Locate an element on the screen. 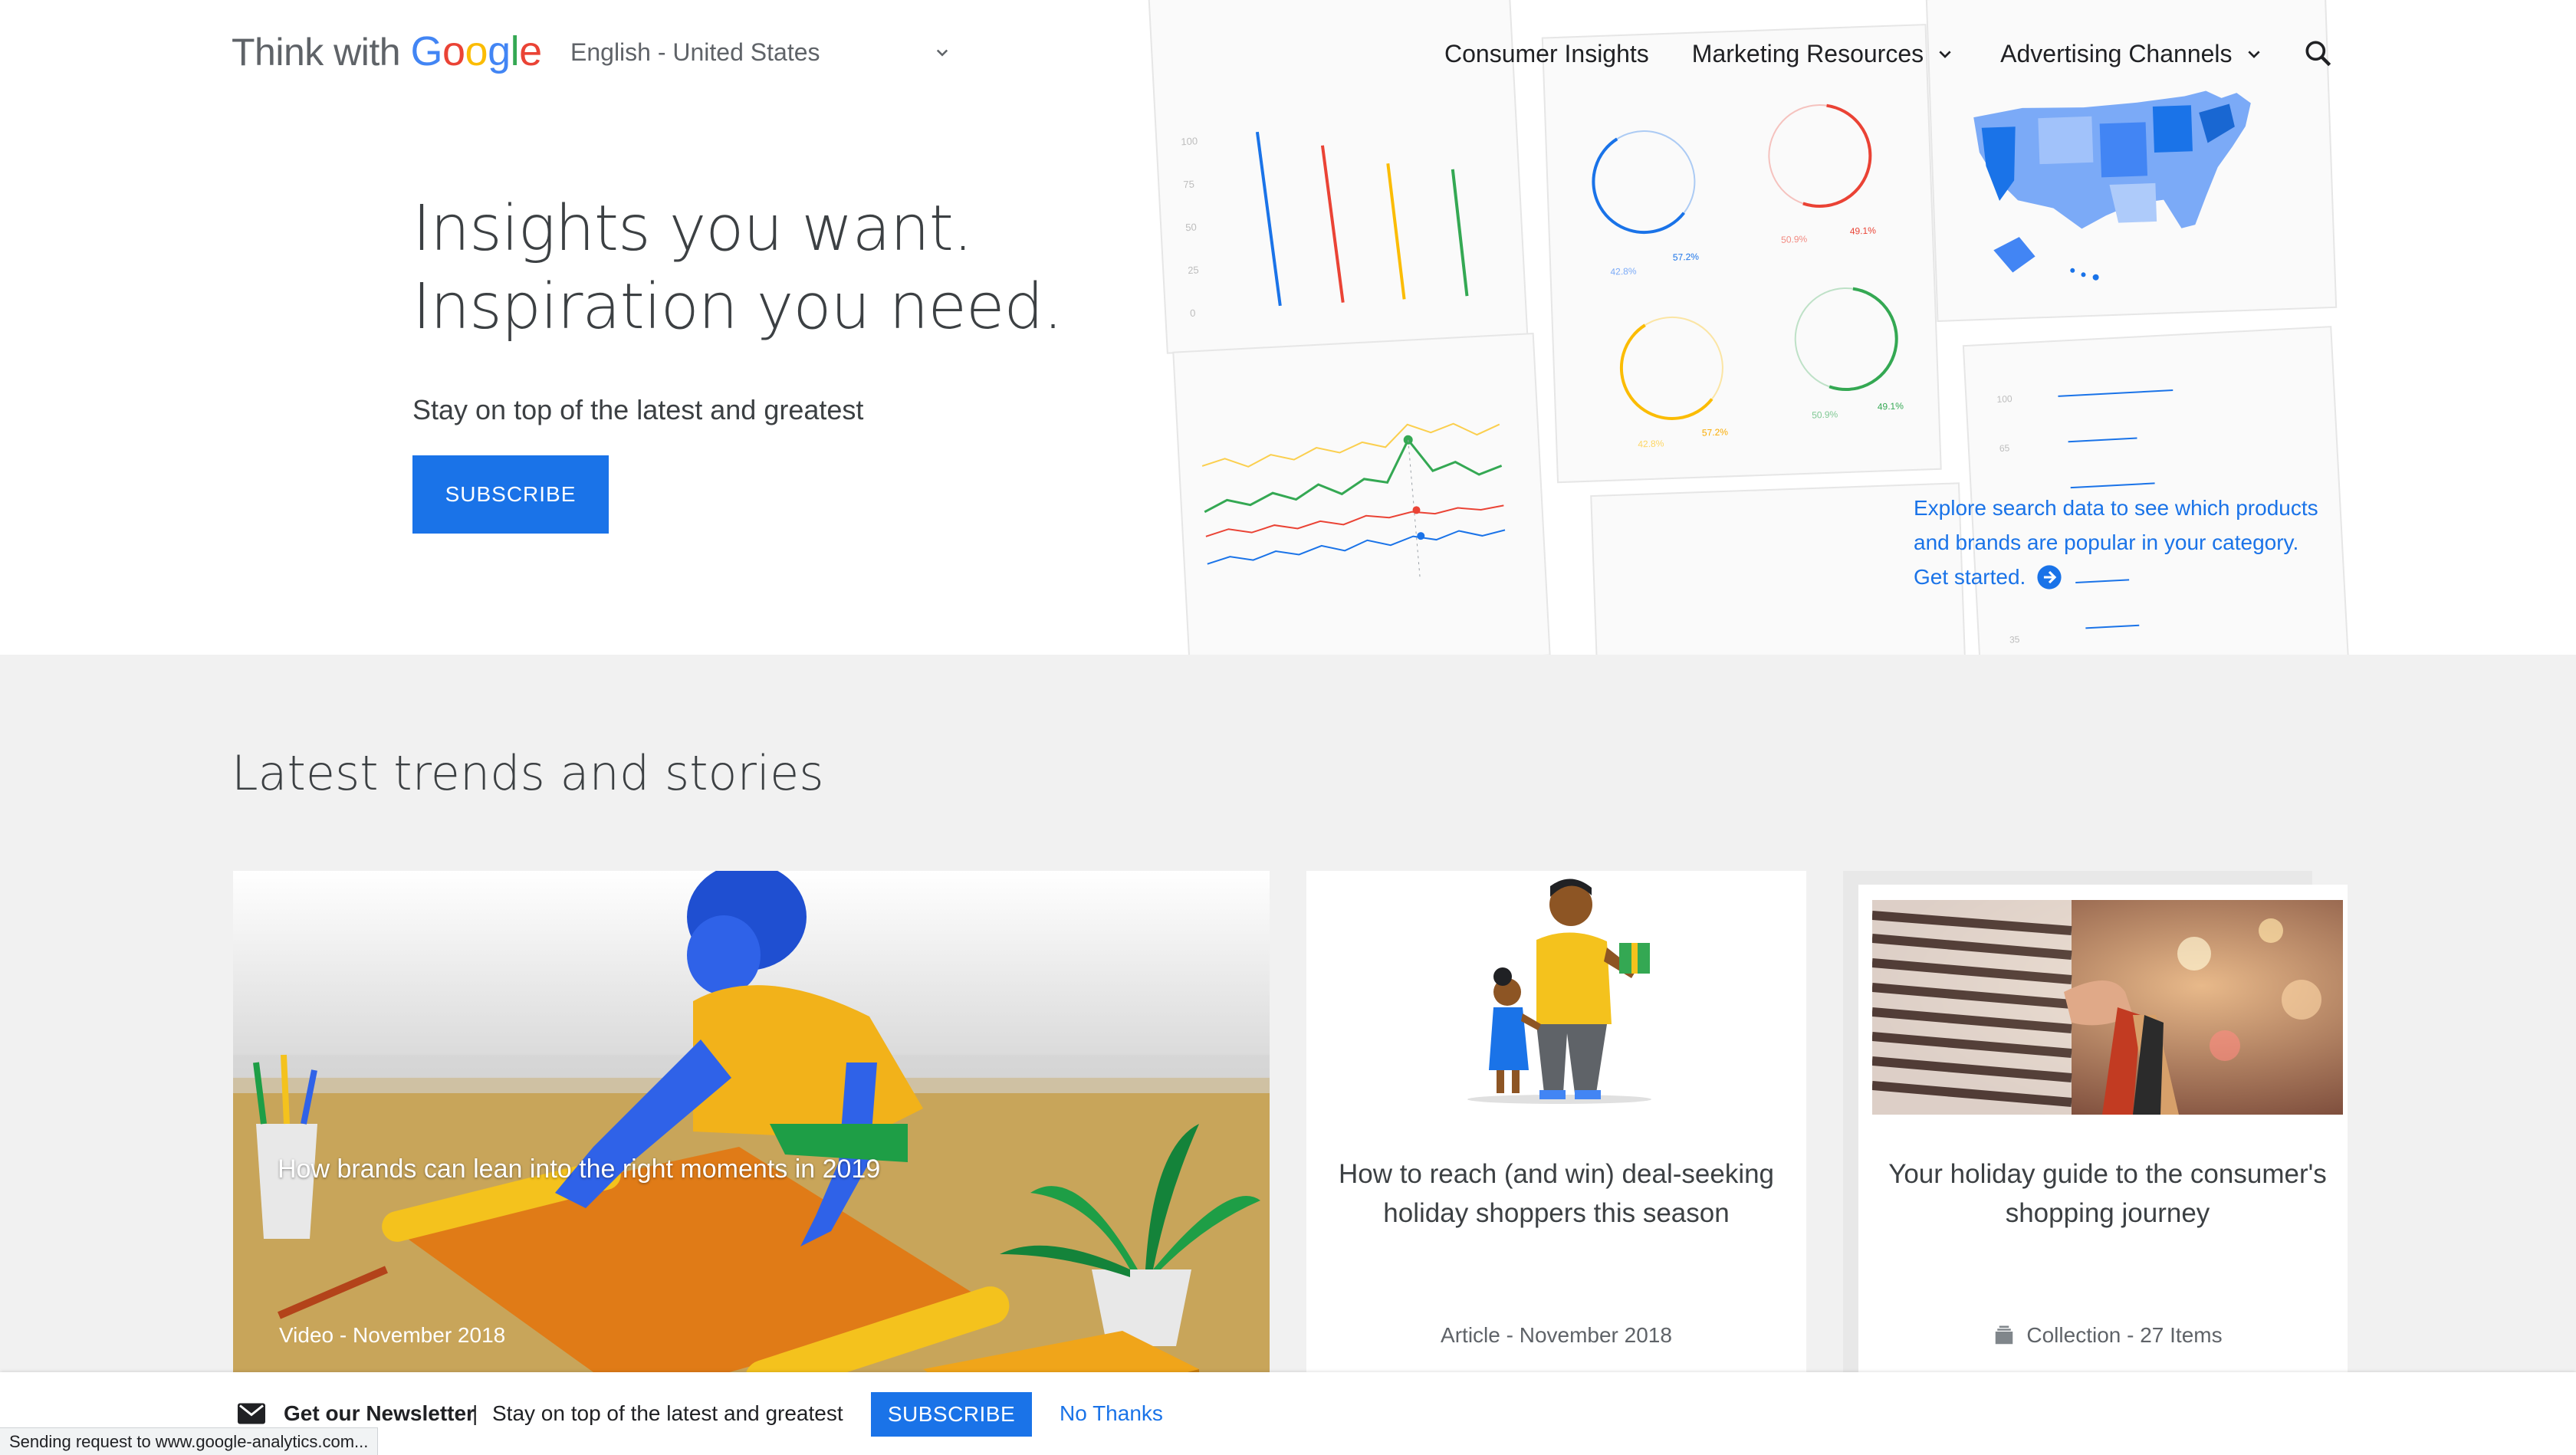 The width and height of the screenshot is (2576, 1455). hero-subscribe-button: SUBSCRIBE is located at coordinates (511, 494).